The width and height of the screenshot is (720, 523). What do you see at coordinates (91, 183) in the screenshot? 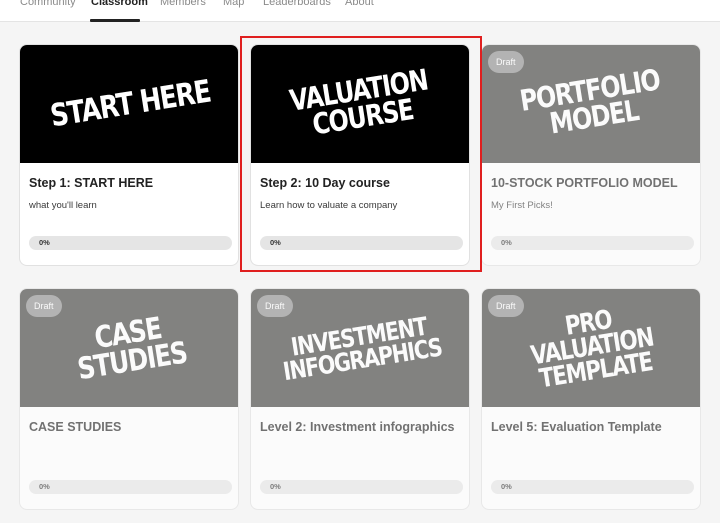
I see `course-title: Step 1: START HERE` at bounding box center [91, 183].